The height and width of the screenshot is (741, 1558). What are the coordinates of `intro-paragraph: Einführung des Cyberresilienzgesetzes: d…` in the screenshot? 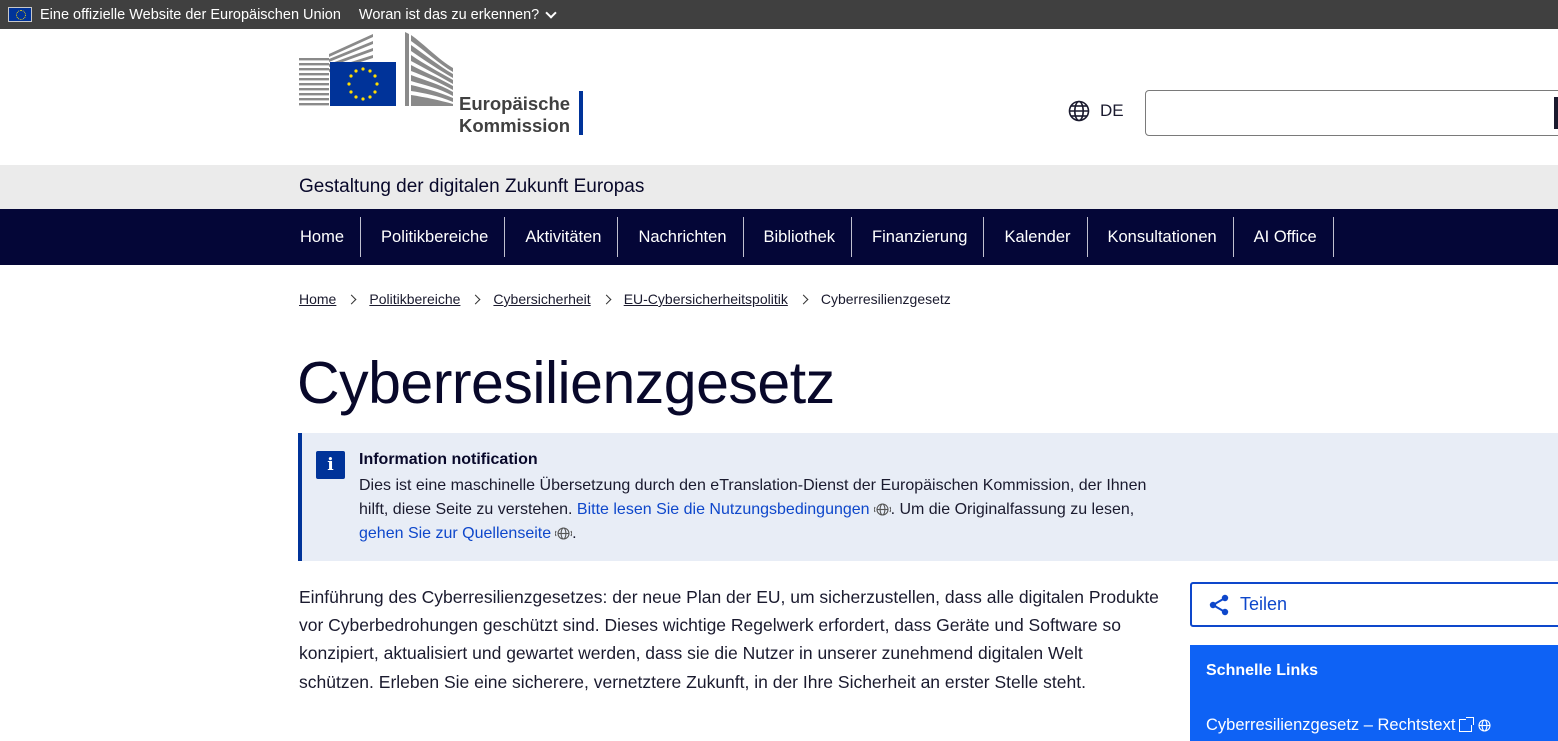 It's located at (729, 639).